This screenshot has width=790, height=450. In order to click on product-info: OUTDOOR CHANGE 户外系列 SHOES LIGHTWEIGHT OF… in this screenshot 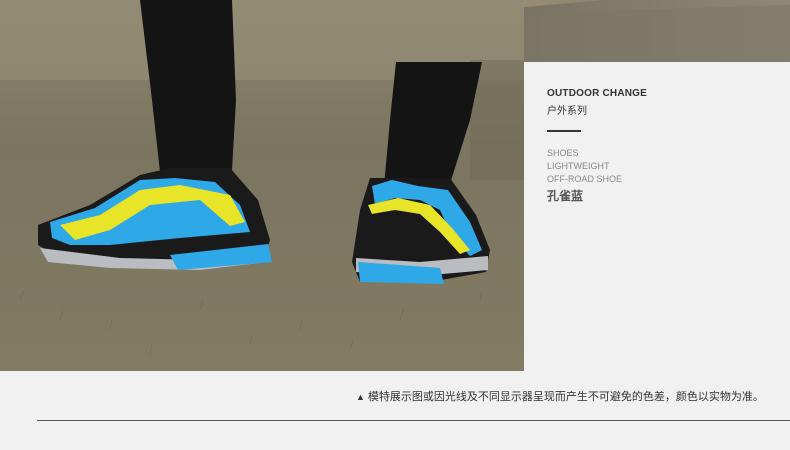, I will do `click(597, 146)`.